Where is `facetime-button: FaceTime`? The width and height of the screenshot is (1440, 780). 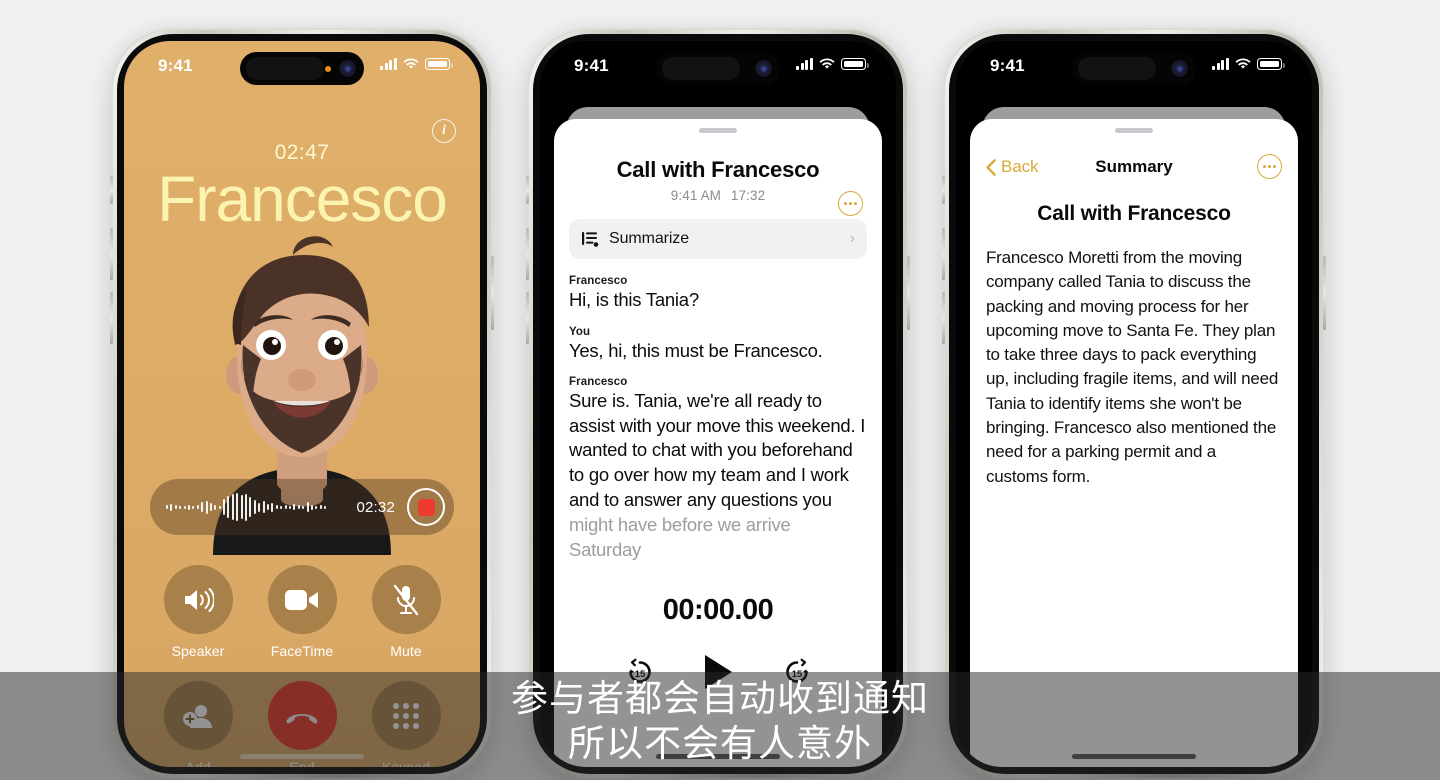 facetime-button: FaceTime is located at coordinates (302, 612).